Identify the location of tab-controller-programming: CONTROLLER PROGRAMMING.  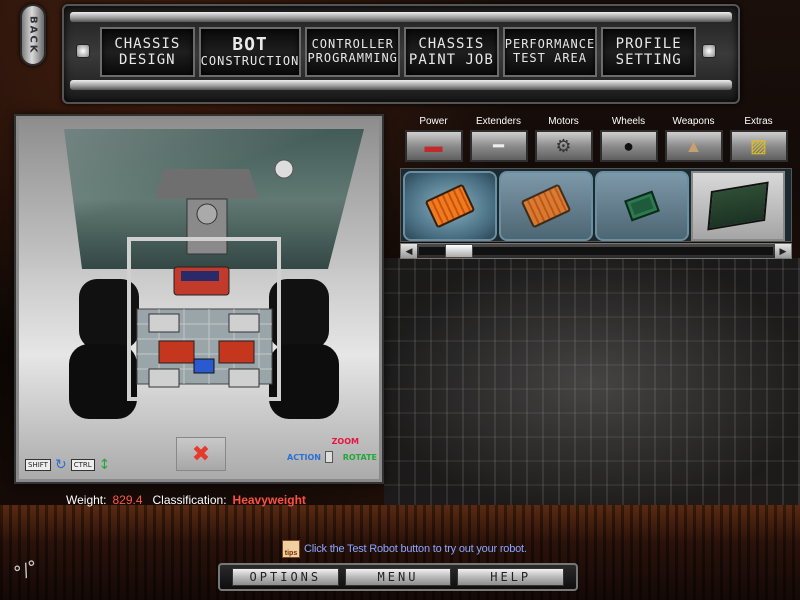
(353, 52).